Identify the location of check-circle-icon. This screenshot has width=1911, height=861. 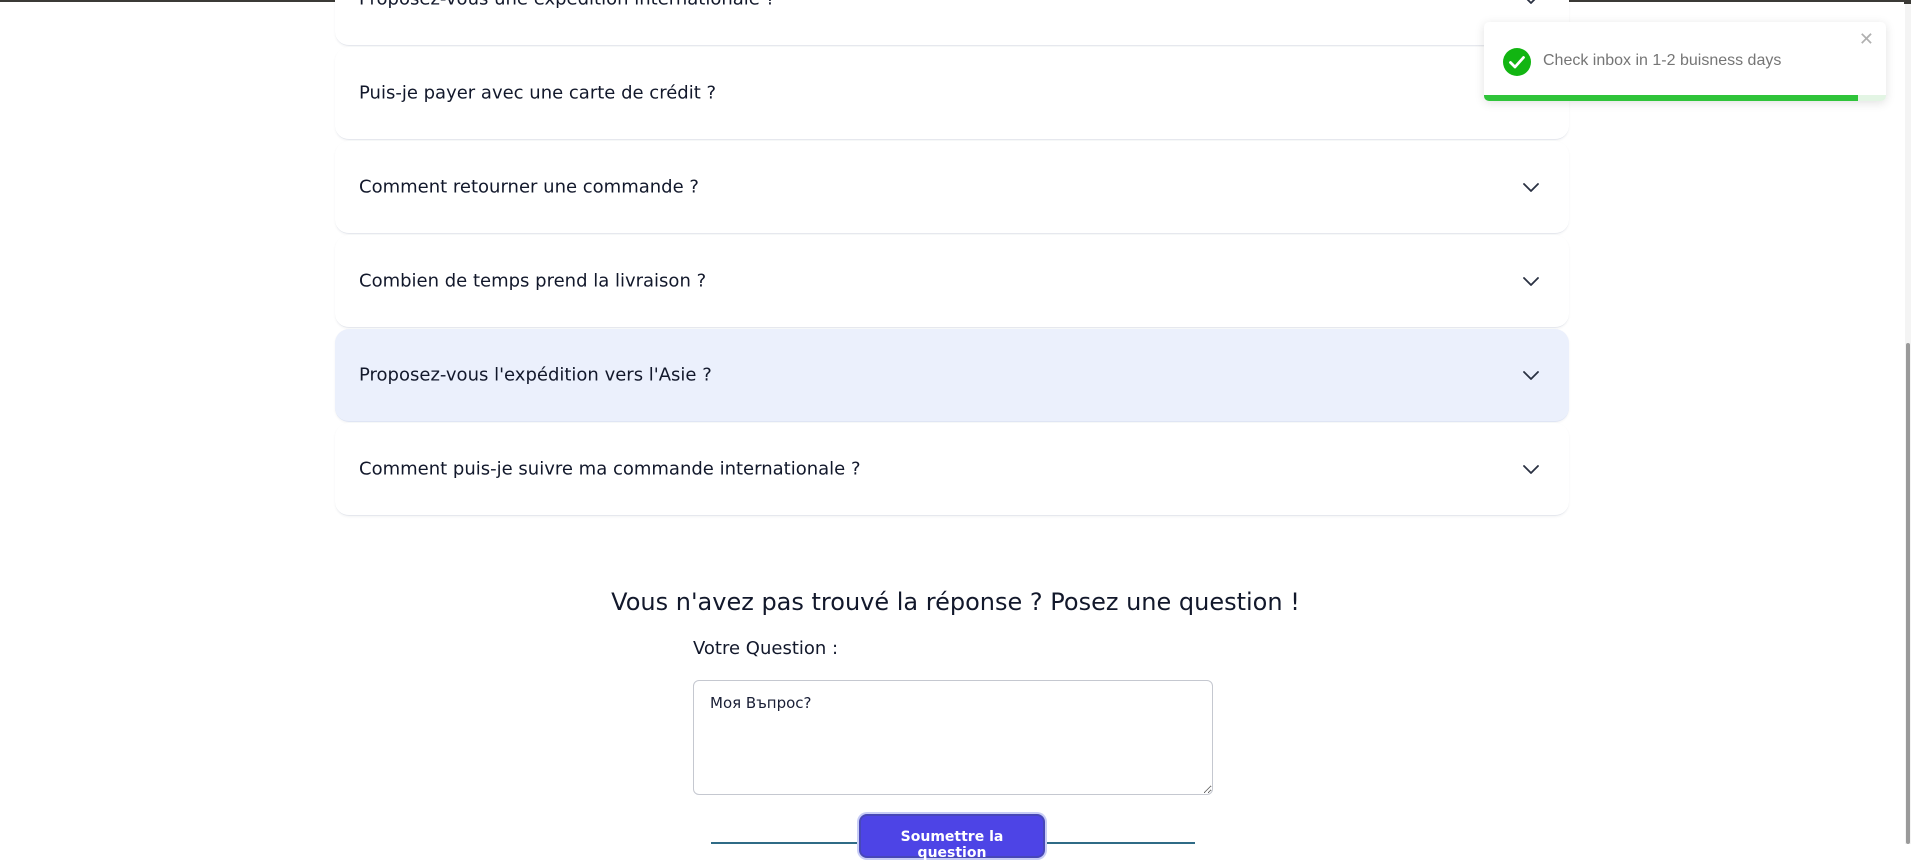
(1517, 62).